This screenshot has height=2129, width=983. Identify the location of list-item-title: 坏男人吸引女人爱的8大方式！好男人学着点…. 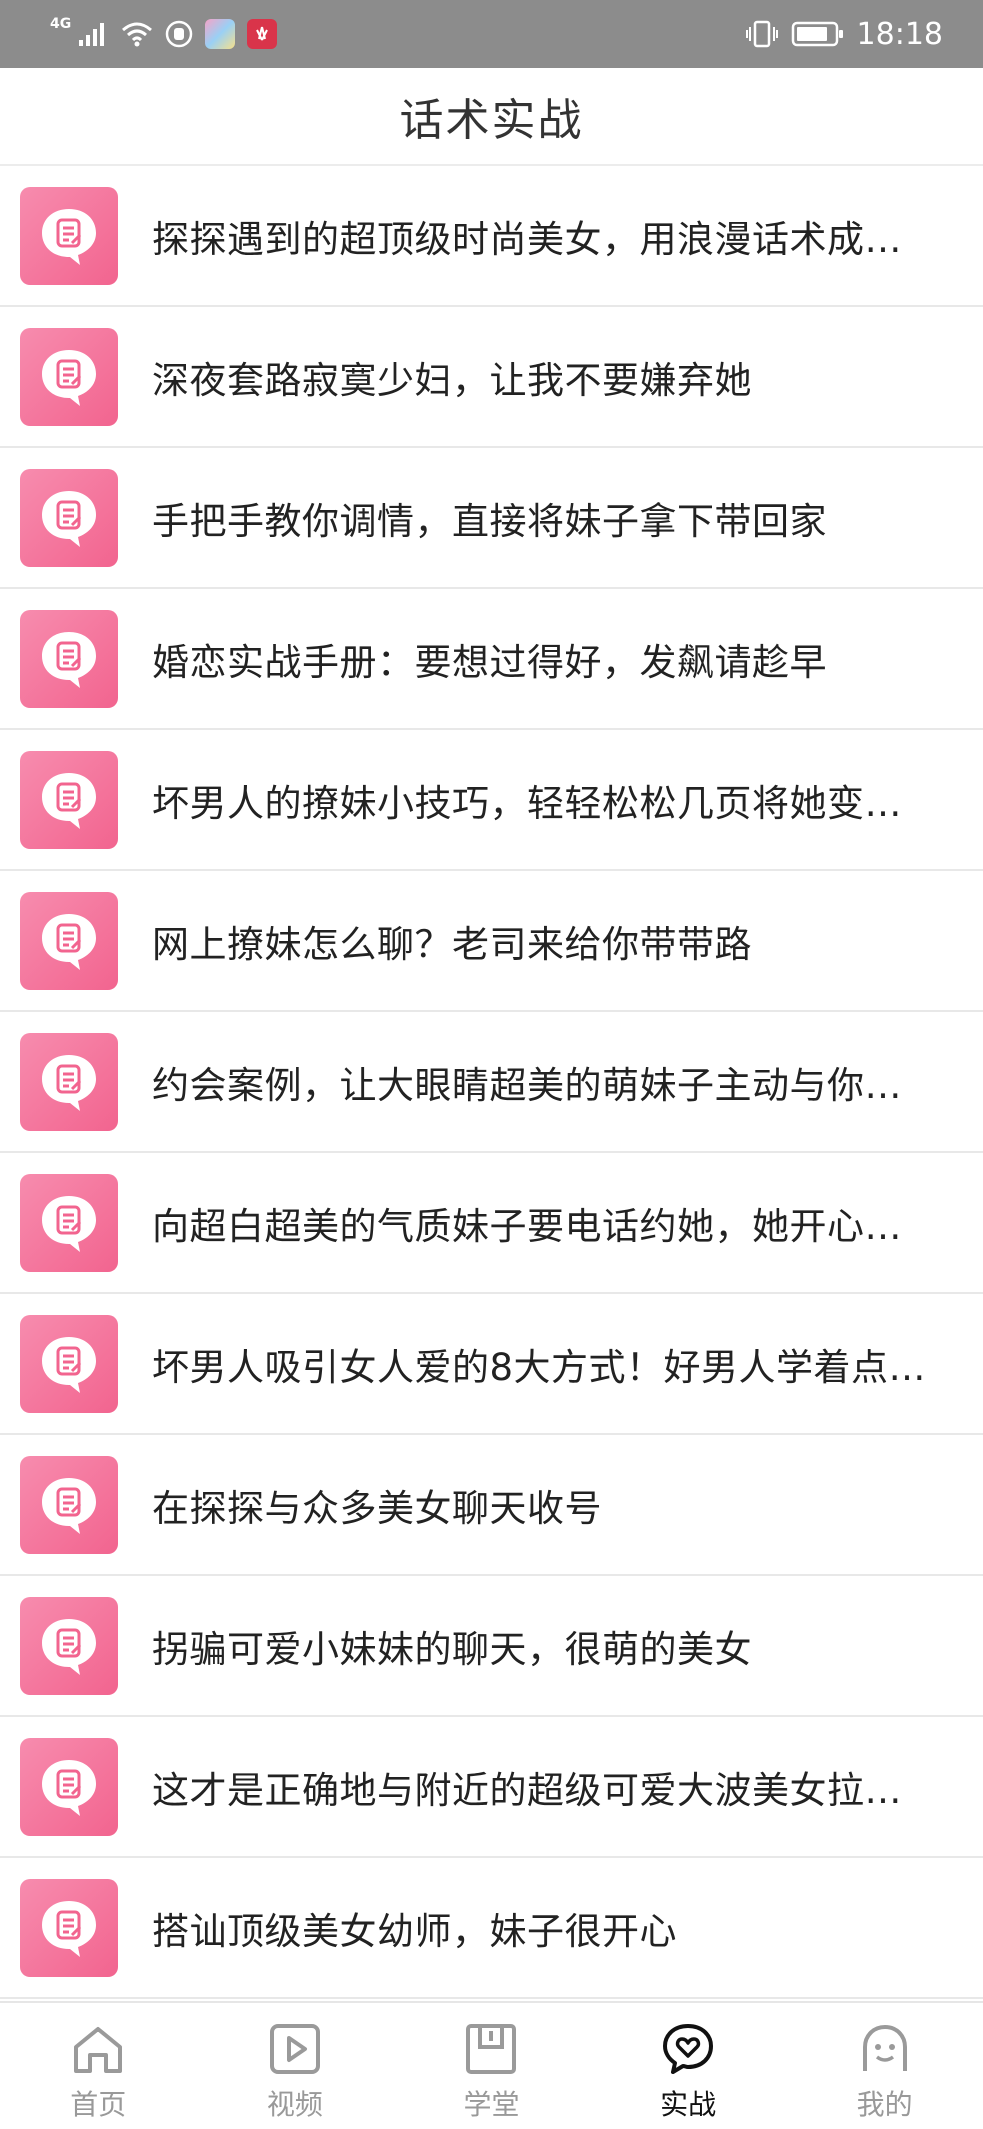
(539, 1367).